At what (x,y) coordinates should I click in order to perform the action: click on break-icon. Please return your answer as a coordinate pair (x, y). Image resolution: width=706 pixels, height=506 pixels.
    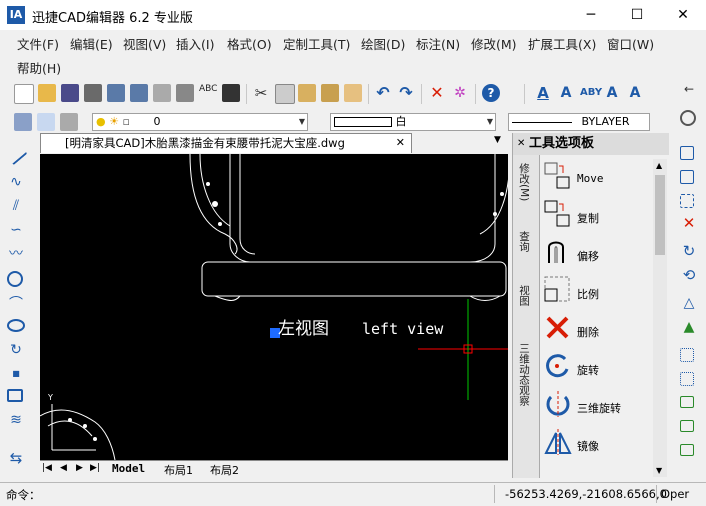
    Looking at the image, I should click on (687, 450).